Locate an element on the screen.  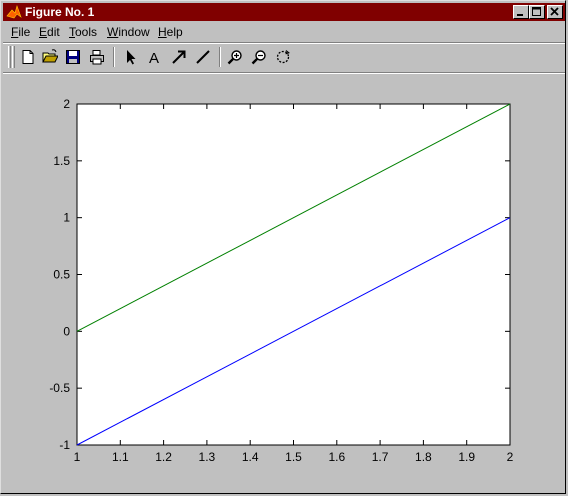
x-tick-label: 1.4 is located at coordinates (250, 457).